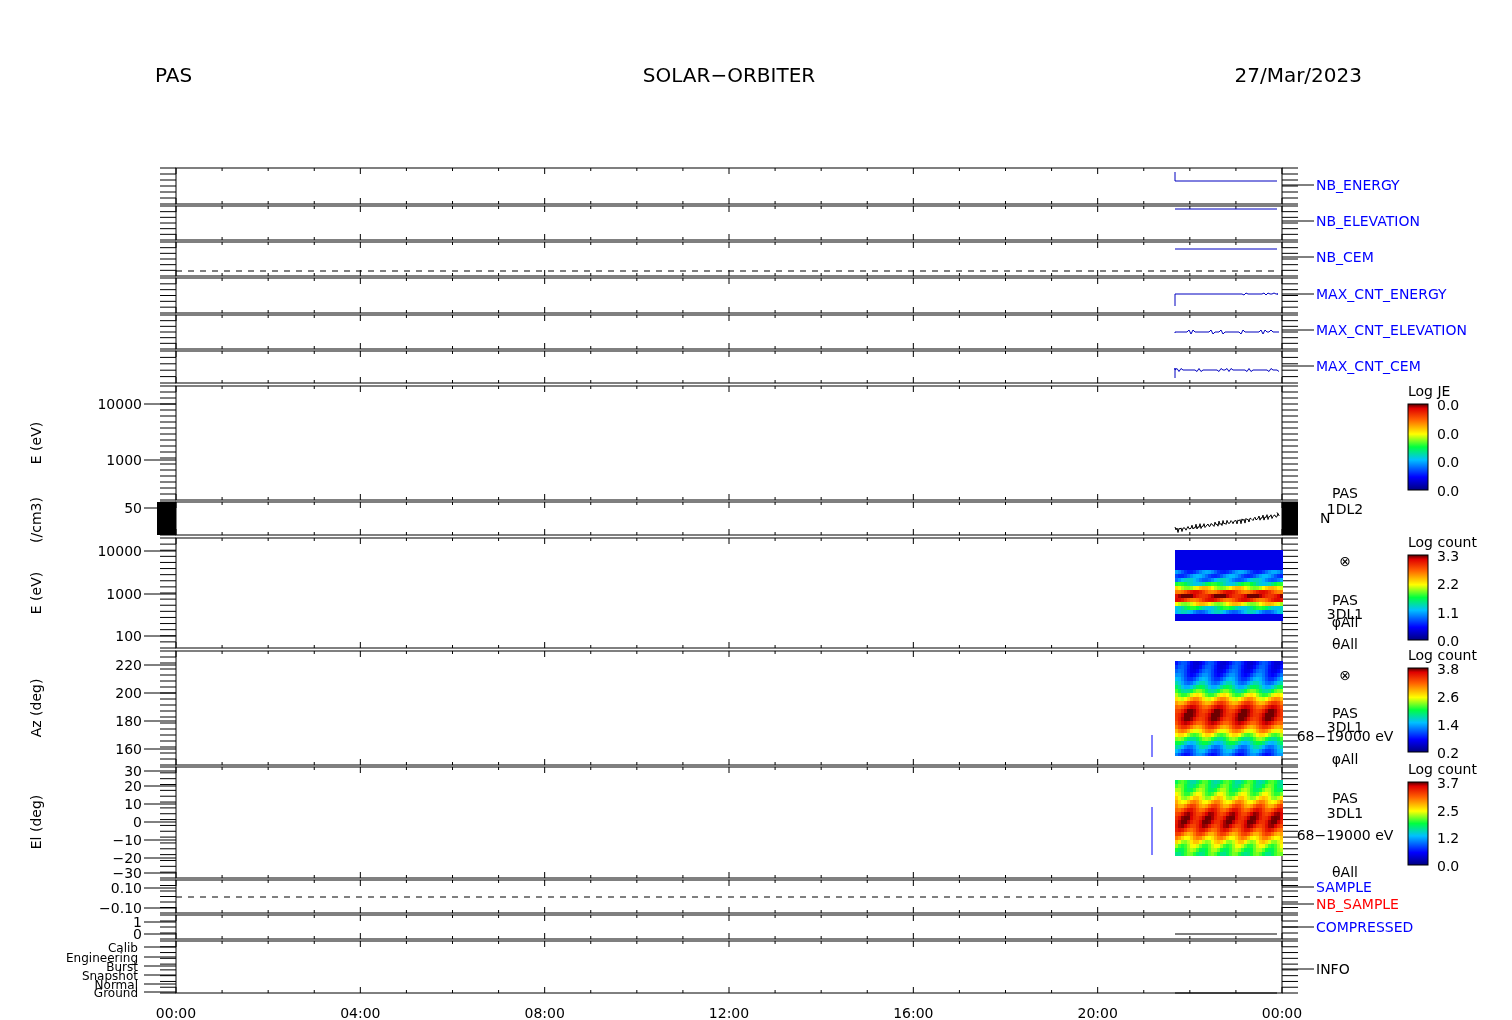 The image size is (1512, 1020). Describe the element at coordinates (1448, 783) in the screenshot. I see `colorbar-tick-label: 3.7` at that location.